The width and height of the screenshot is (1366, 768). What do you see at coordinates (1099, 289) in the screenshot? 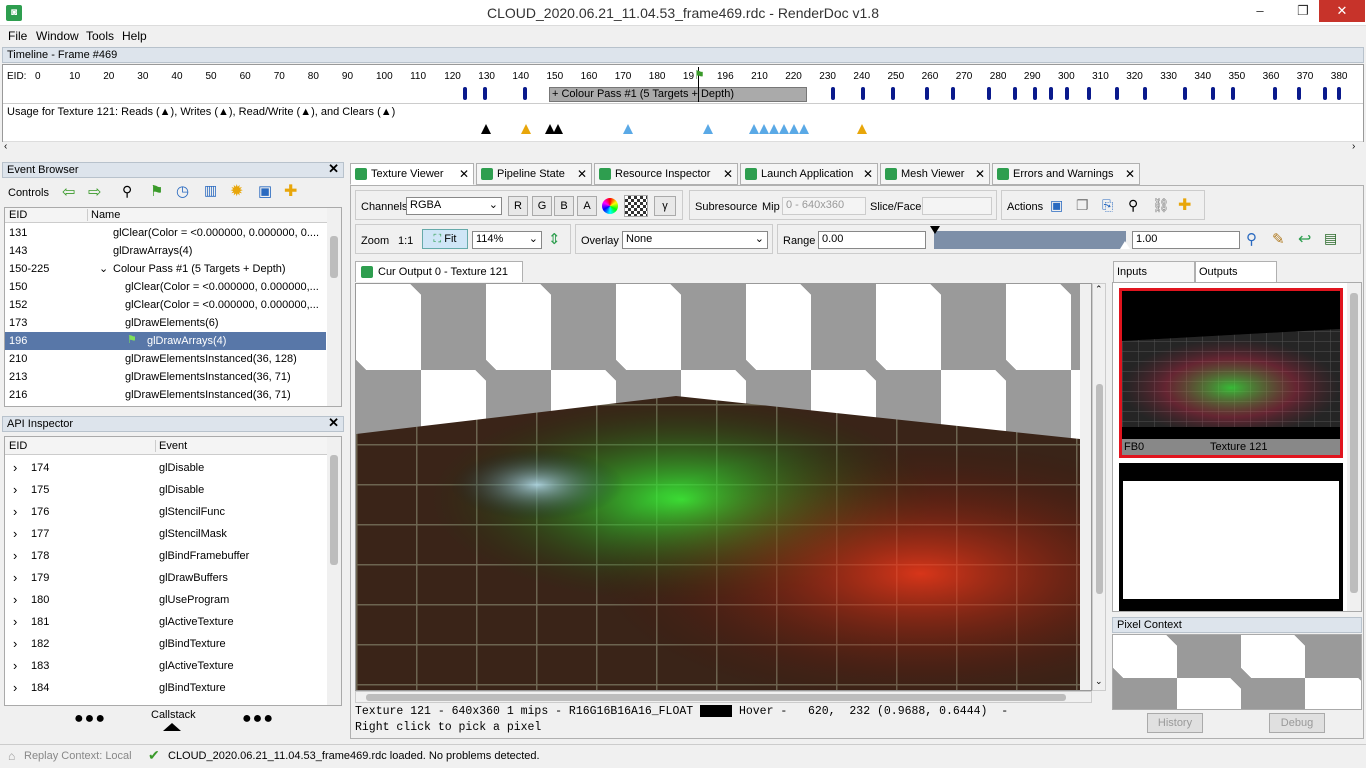
I see `scroll-up-icon: ⌃` at bounding box center [1099, 289].